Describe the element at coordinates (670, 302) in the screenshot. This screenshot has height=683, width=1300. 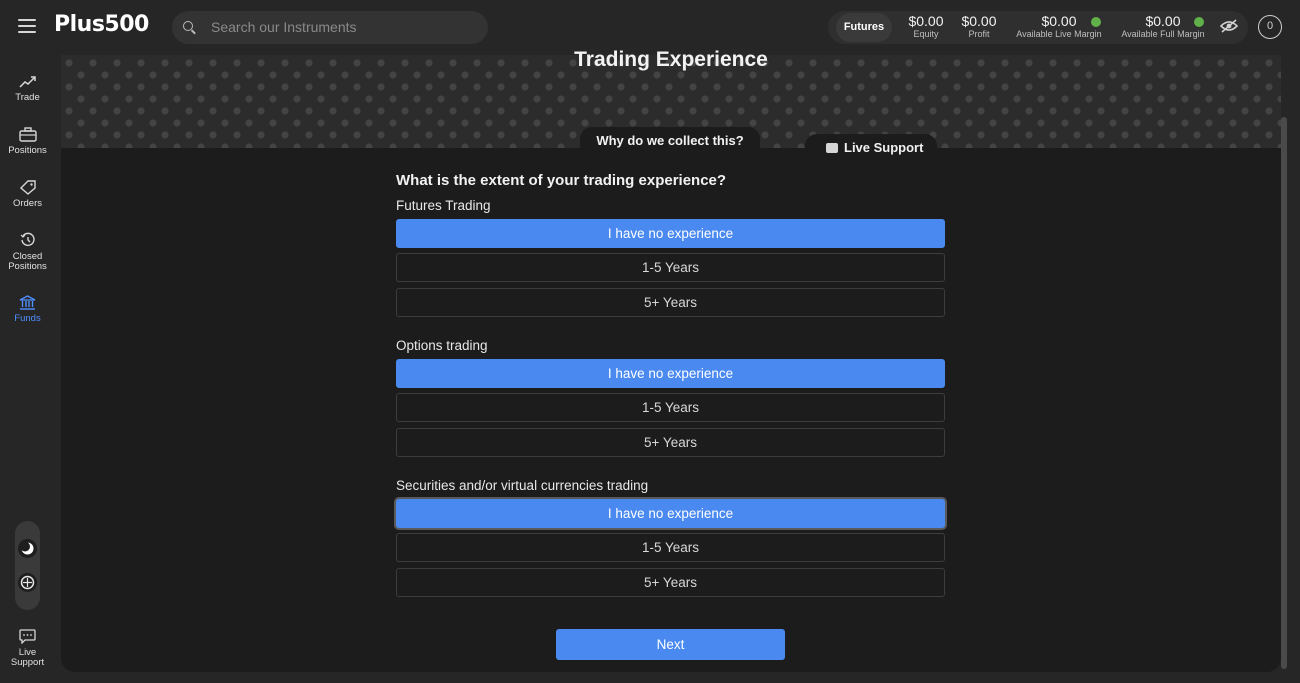
I see `option-futures-5-plus-years: 5+ Years` at that location.